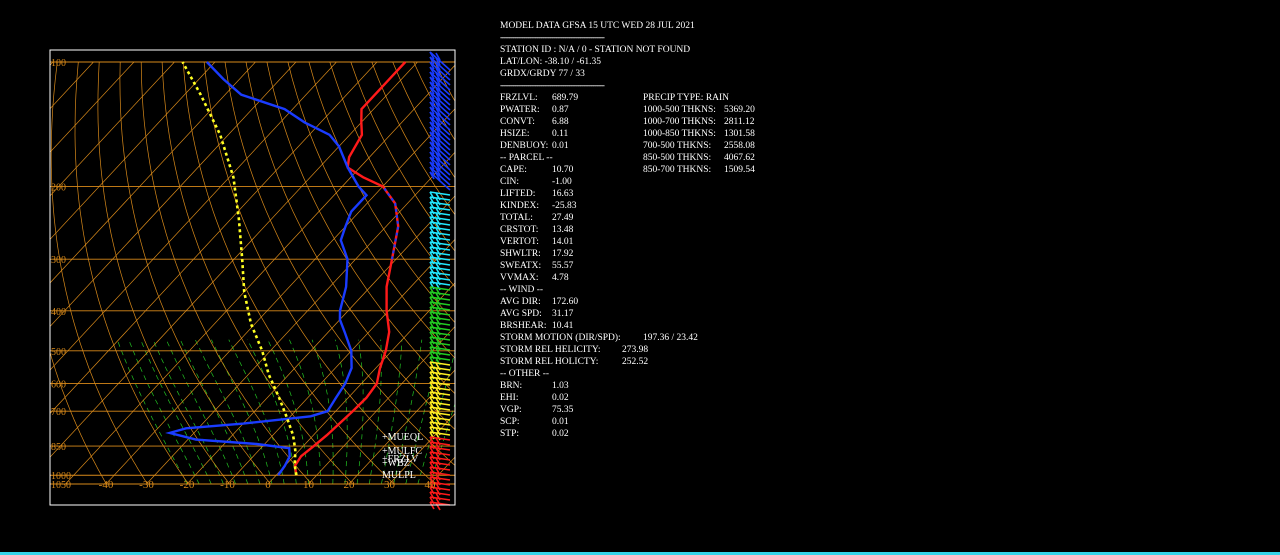 This screenshot has height=555, width=1280. What do you see at coordinates (635, 362) in the screenshot?
I see `param-value: 252.52` at bounding box center [635, 362].